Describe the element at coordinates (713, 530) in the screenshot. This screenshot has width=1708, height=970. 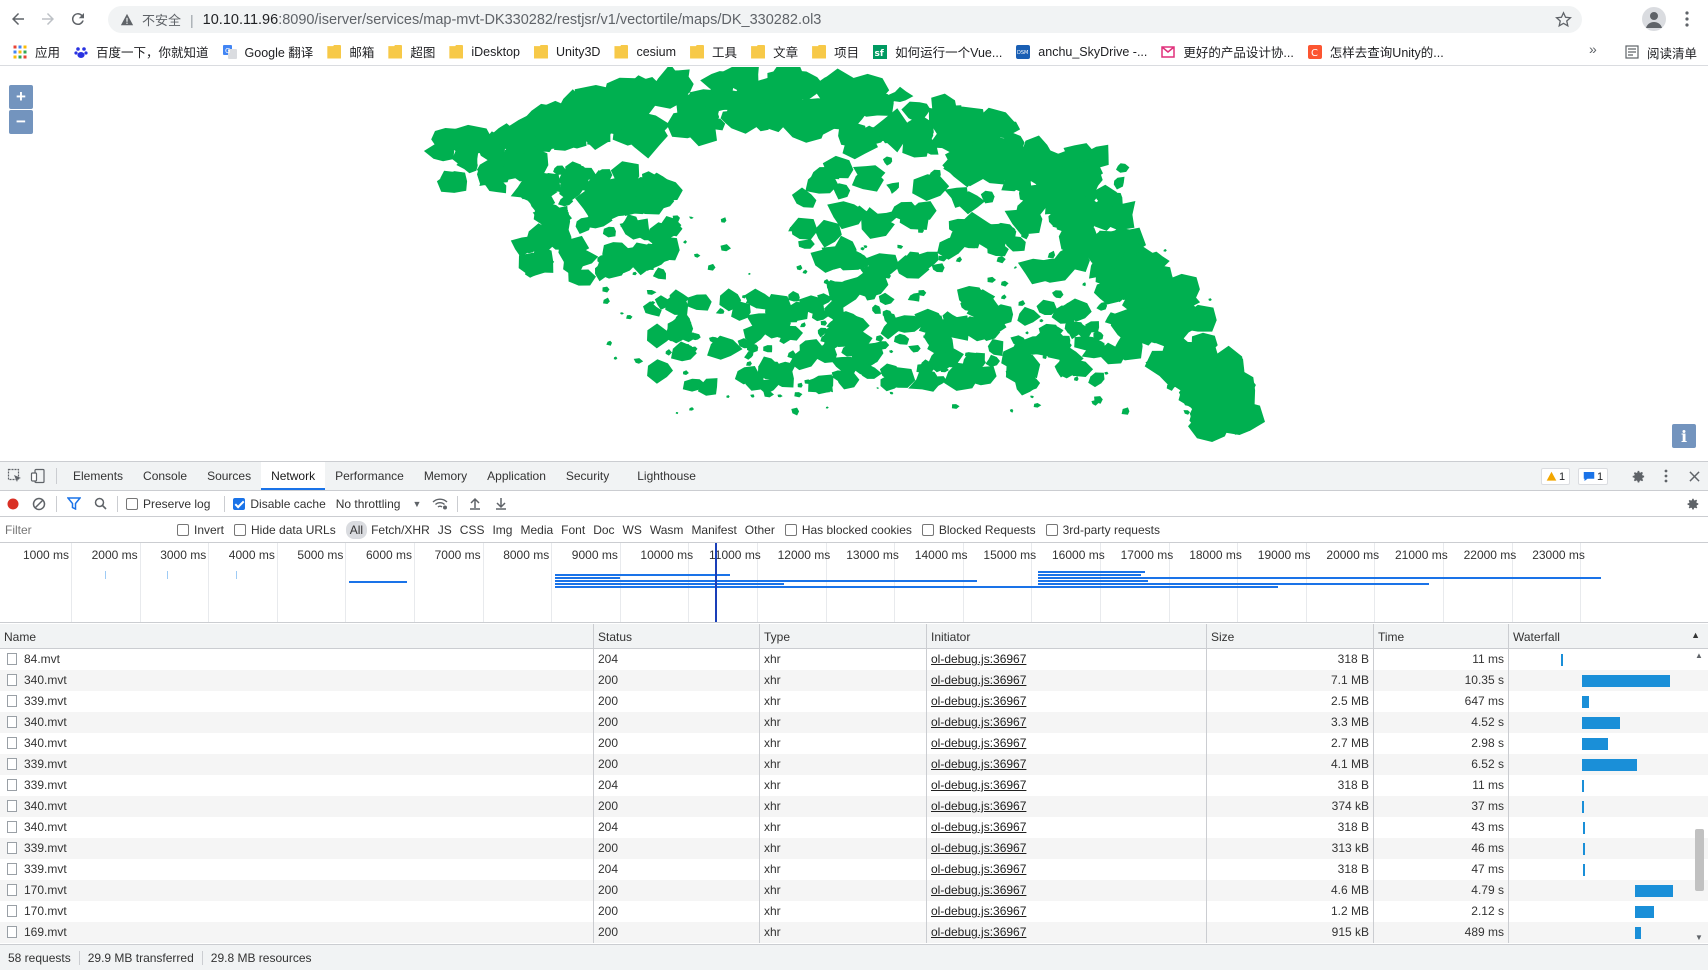
I see `filter-type-manifest: Manifest` at that location.